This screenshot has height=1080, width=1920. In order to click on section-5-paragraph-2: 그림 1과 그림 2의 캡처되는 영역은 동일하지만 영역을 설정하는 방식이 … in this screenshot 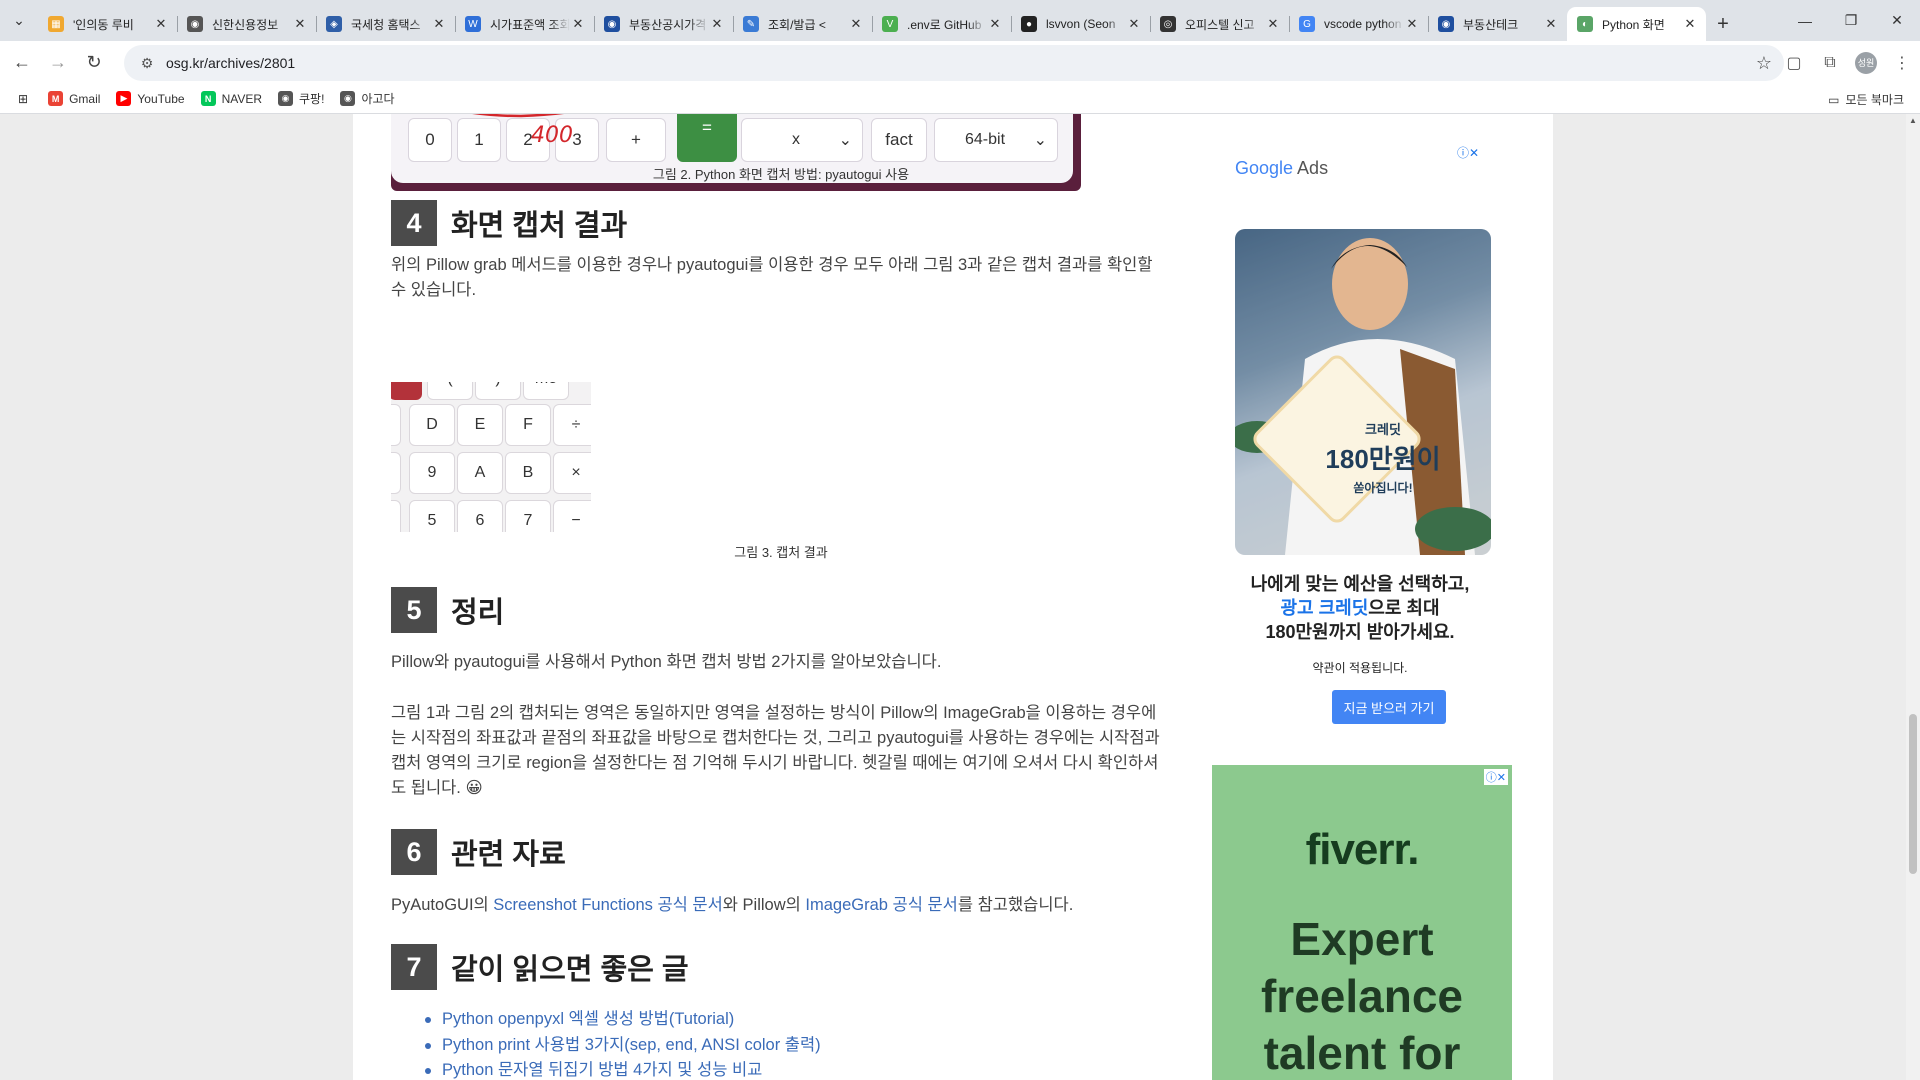, I will do `click(775, 750)`.